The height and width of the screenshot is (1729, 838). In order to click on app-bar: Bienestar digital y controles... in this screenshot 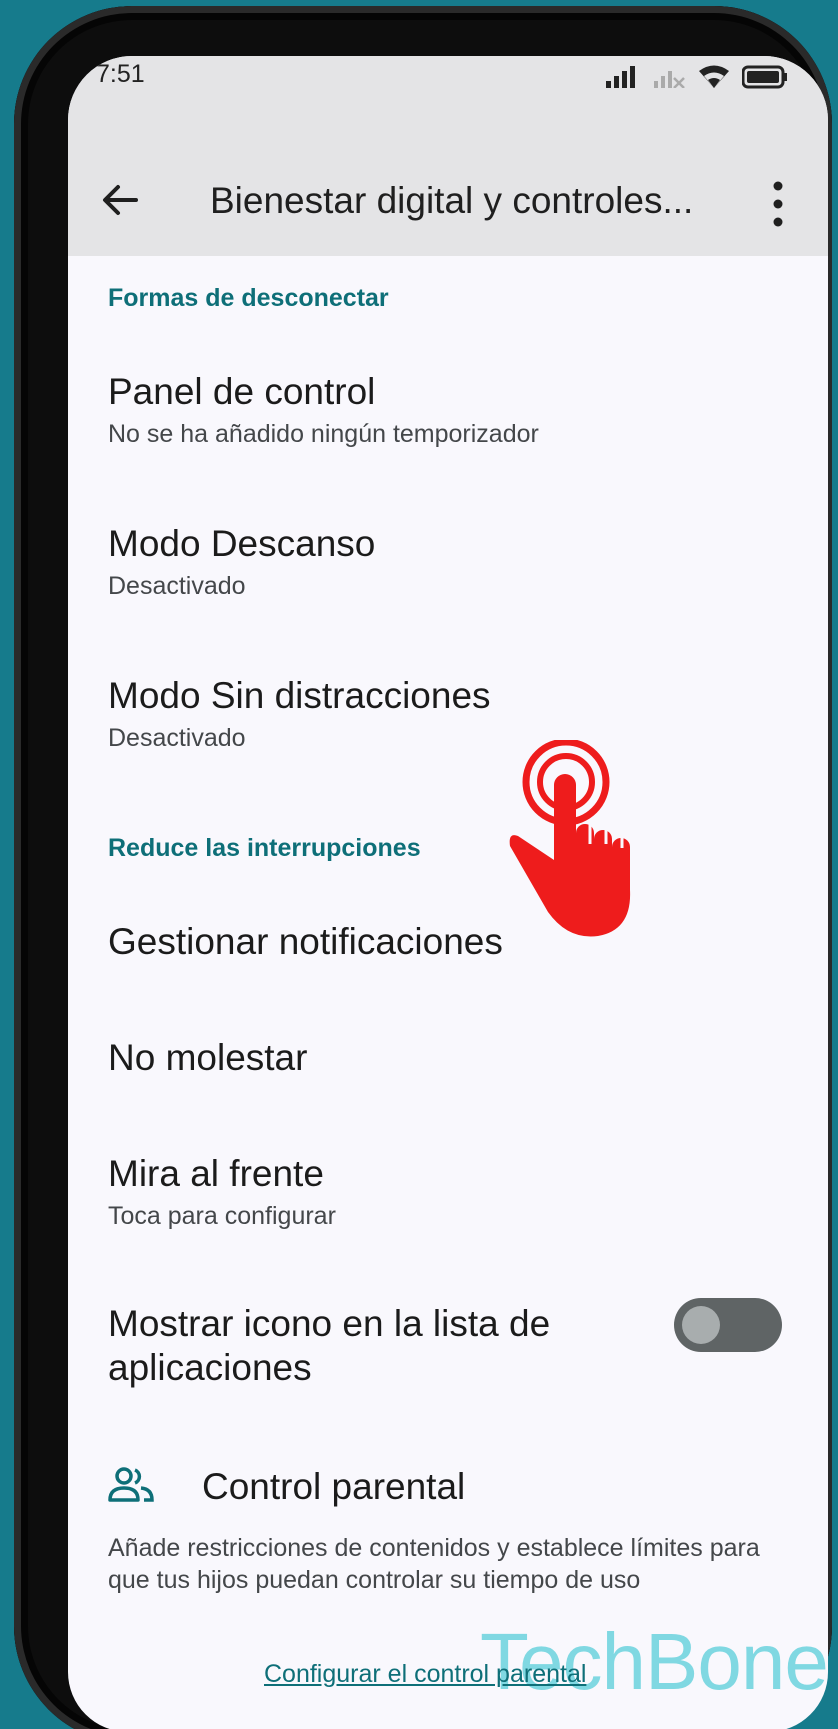, I will do `click(448, 186)`.